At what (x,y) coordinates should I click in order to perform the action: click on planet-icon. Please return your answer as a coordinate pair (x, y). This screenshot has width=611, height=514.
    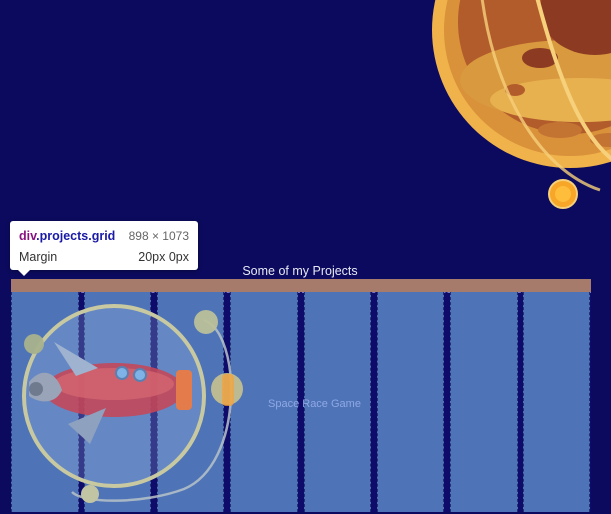
    Looking at the image, I should click on (521, 104).